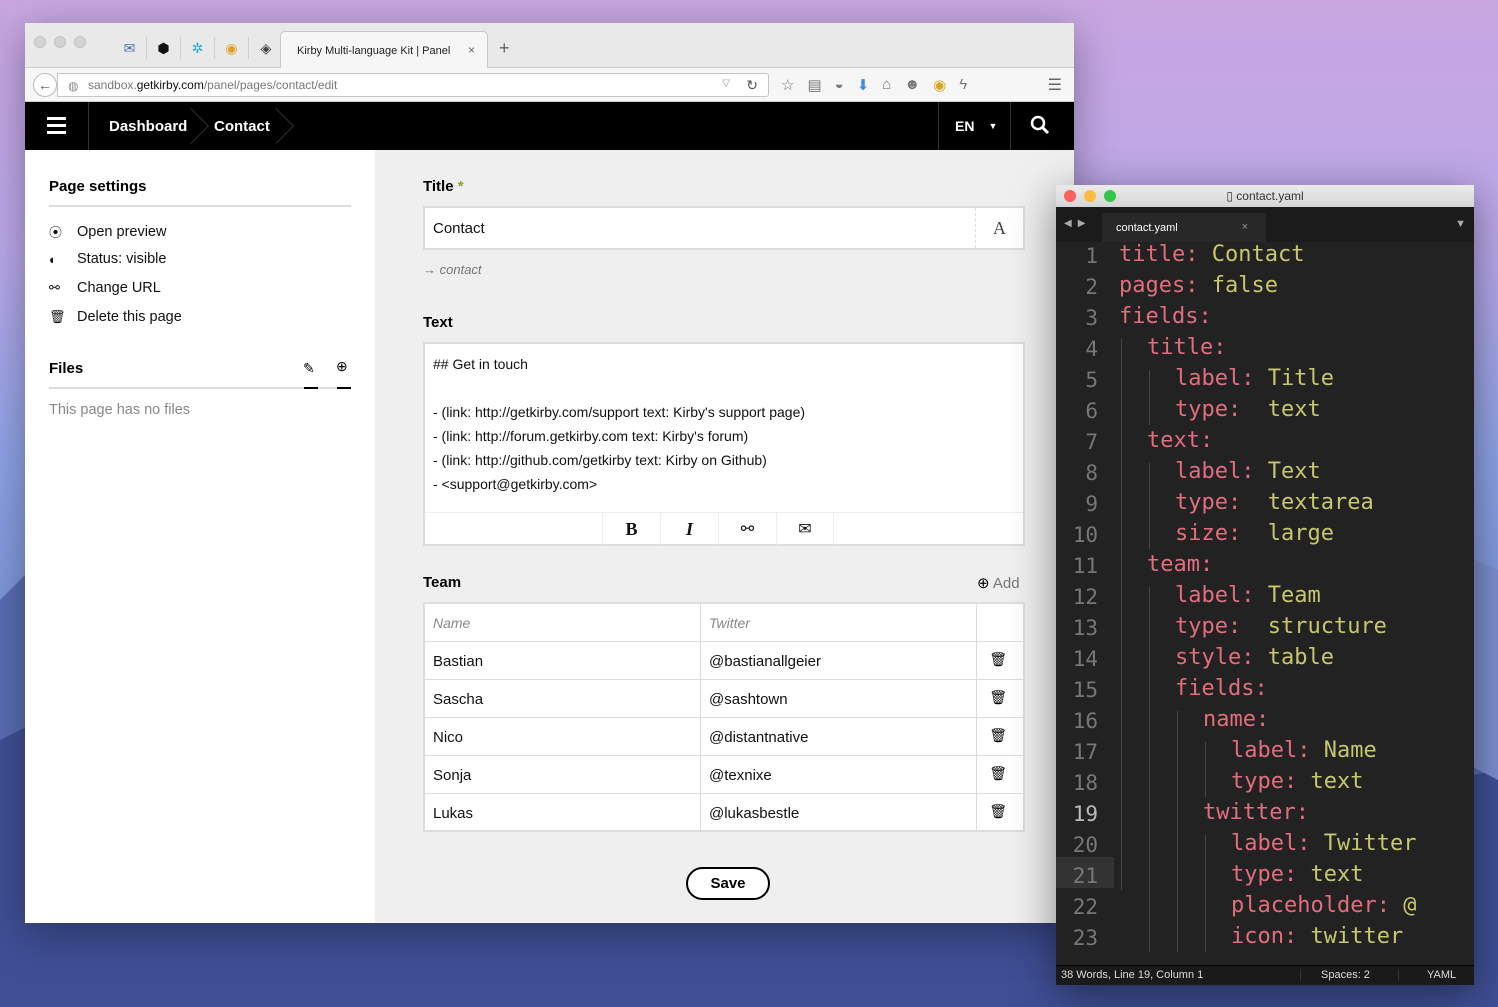 This screenshot has height=1007, width=1498. I want to click on yaml-key: name:, so click(1236, 719).